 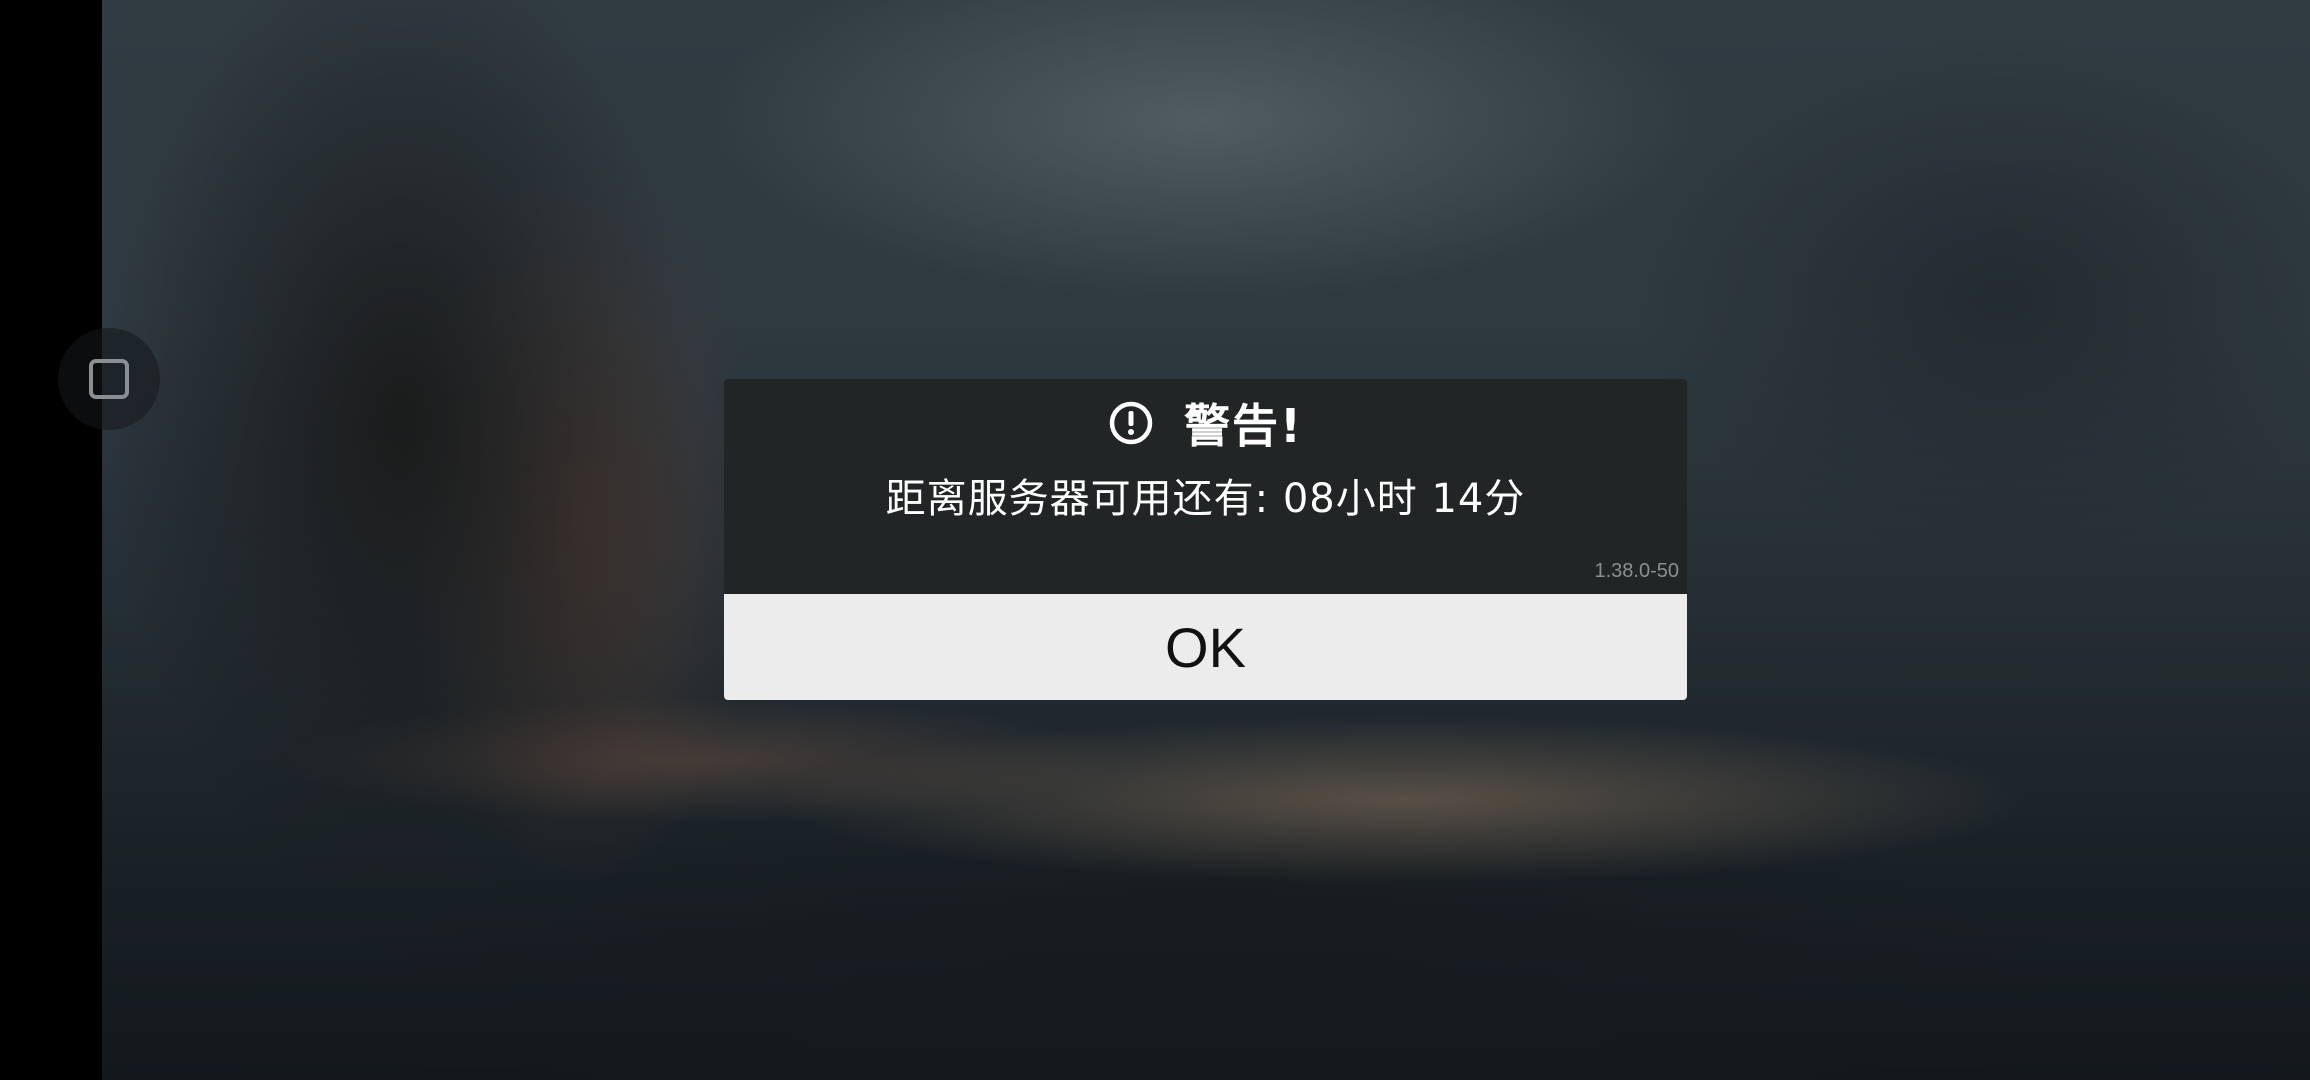 What do you see at coordinates (51, 540) in the screenshot?
I see `left-black-strip` at bounding box center [51, 540].